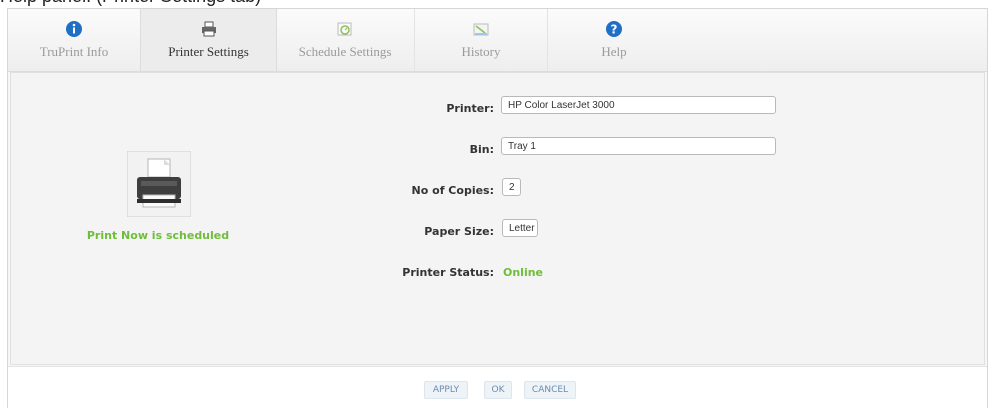 The width and height of the screenshot is (995, 414). Describe the element at coordinates (614, 40) in the screenshot. I see `tab-help: ? Help` at that location.